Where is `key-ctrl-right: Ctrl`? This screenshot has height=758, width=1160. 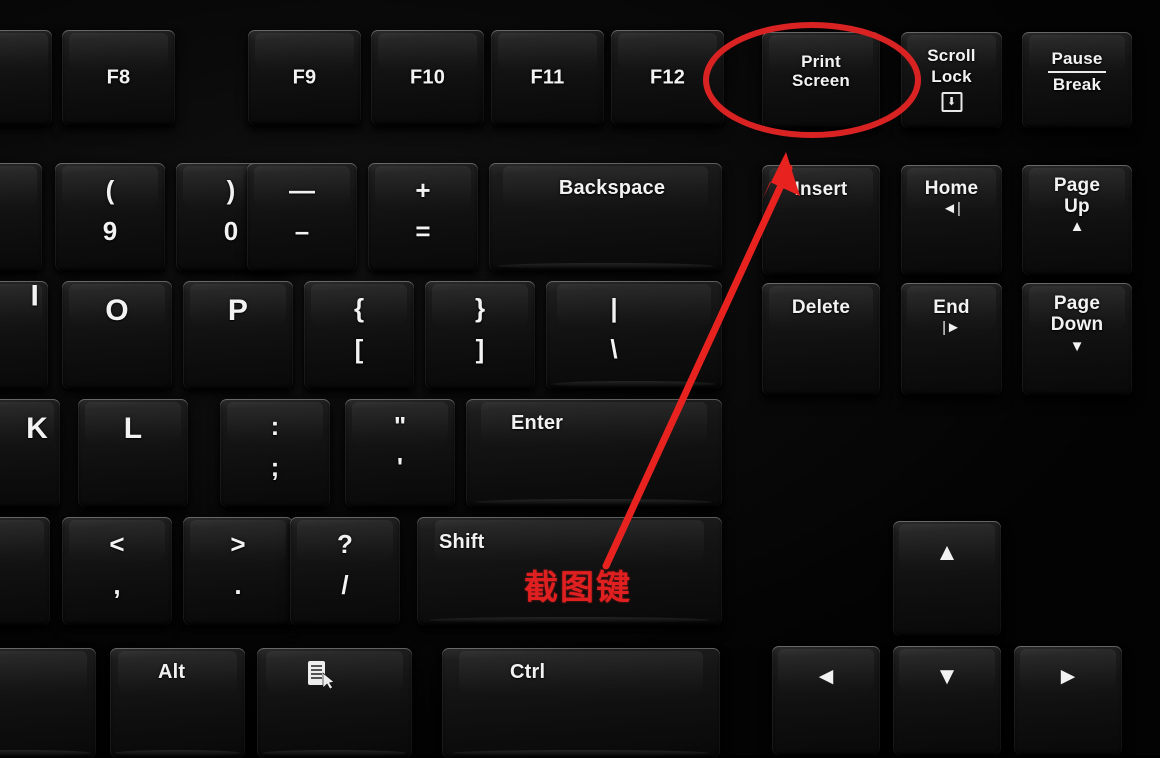
key-ctrl-right: Ctrl is located at coordinates (581, 703).